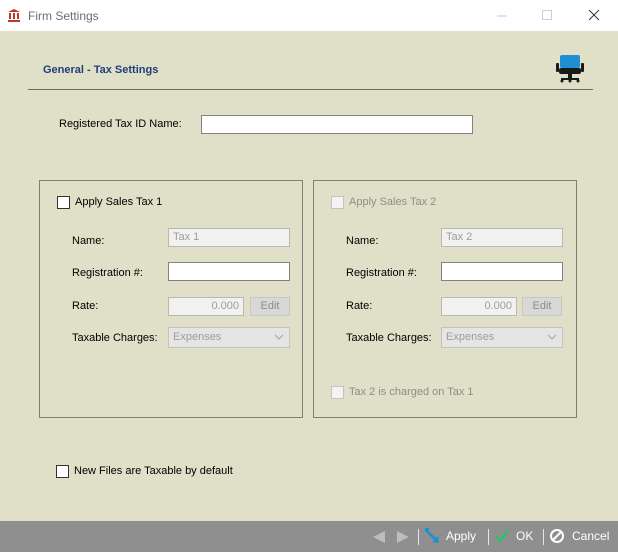  I want to click on maximize-icon, so click(547, 15).